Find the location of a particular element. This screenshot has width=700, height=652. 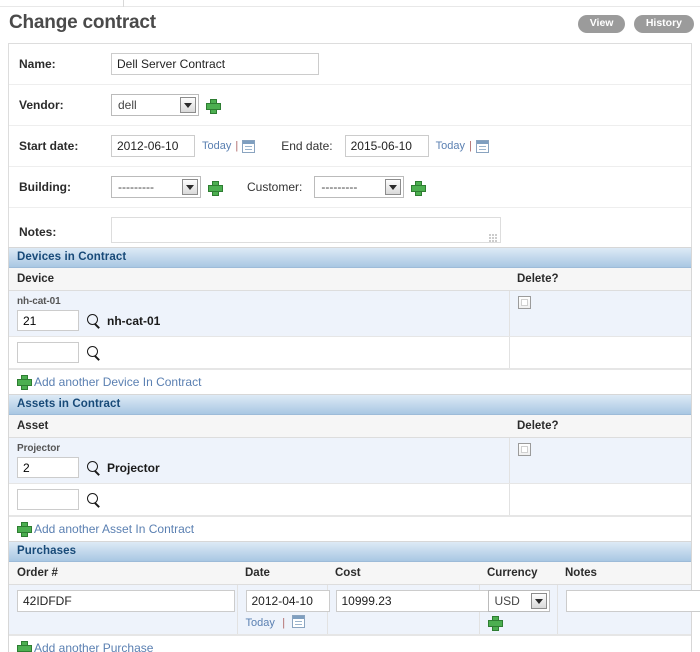

add-building-icon is located at coordinates (215, 188).